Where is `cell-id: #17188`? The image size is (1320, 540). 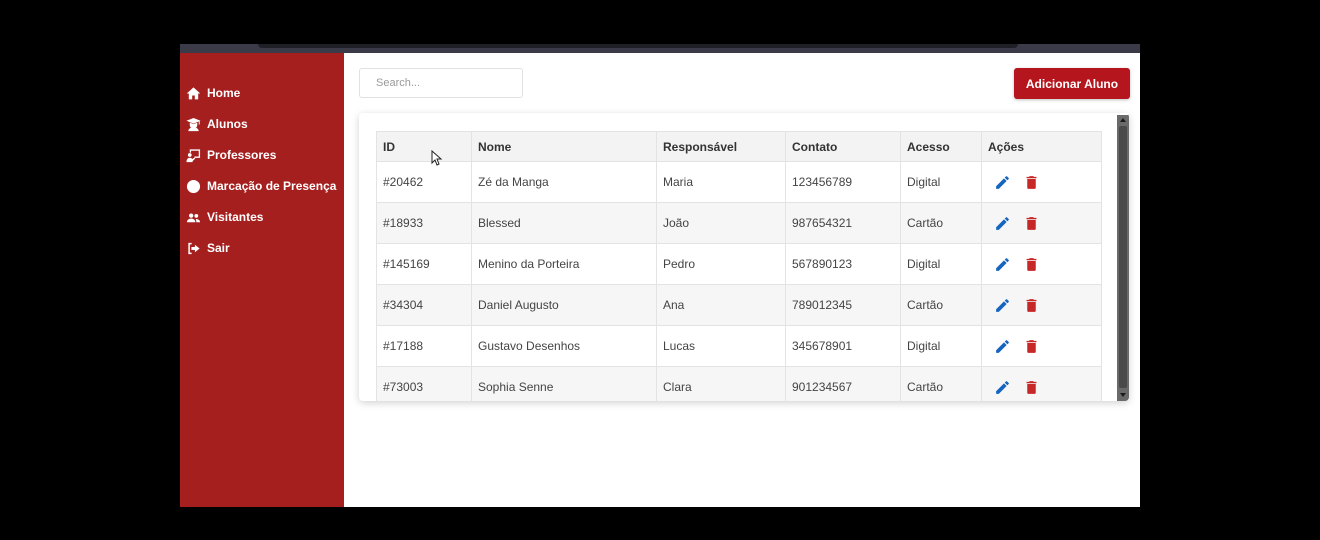
cell-id: #17188 is located at coordinates (424, 346).